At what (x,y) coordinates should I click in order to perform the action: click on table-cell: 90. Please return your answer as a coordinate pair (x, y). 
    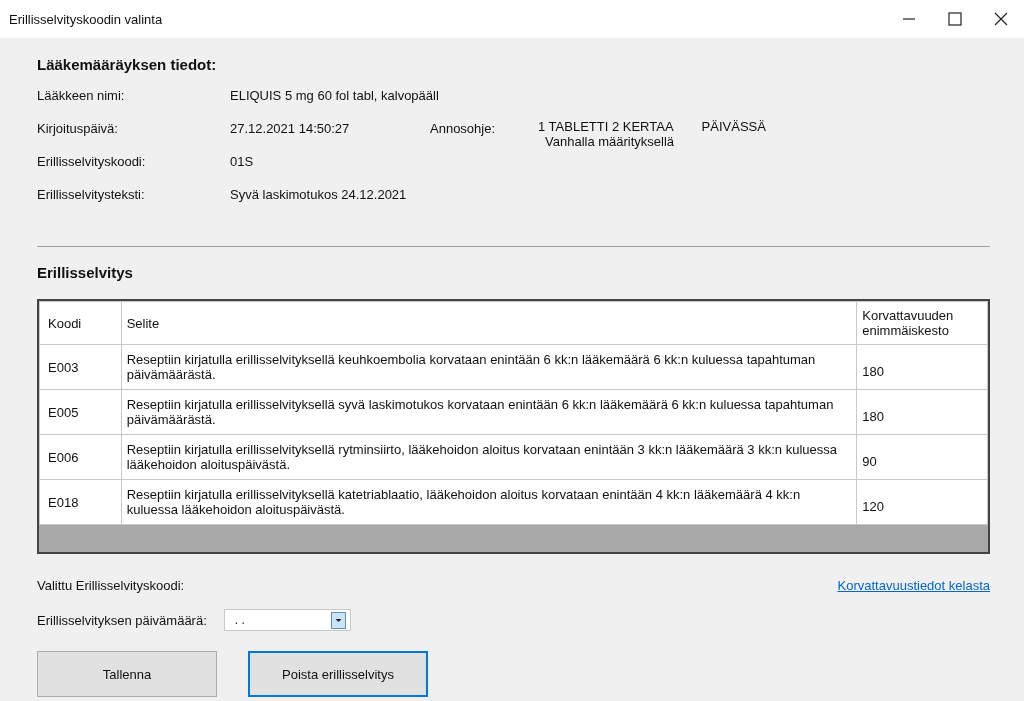
    Looking at the image, I should click on (922, 457).